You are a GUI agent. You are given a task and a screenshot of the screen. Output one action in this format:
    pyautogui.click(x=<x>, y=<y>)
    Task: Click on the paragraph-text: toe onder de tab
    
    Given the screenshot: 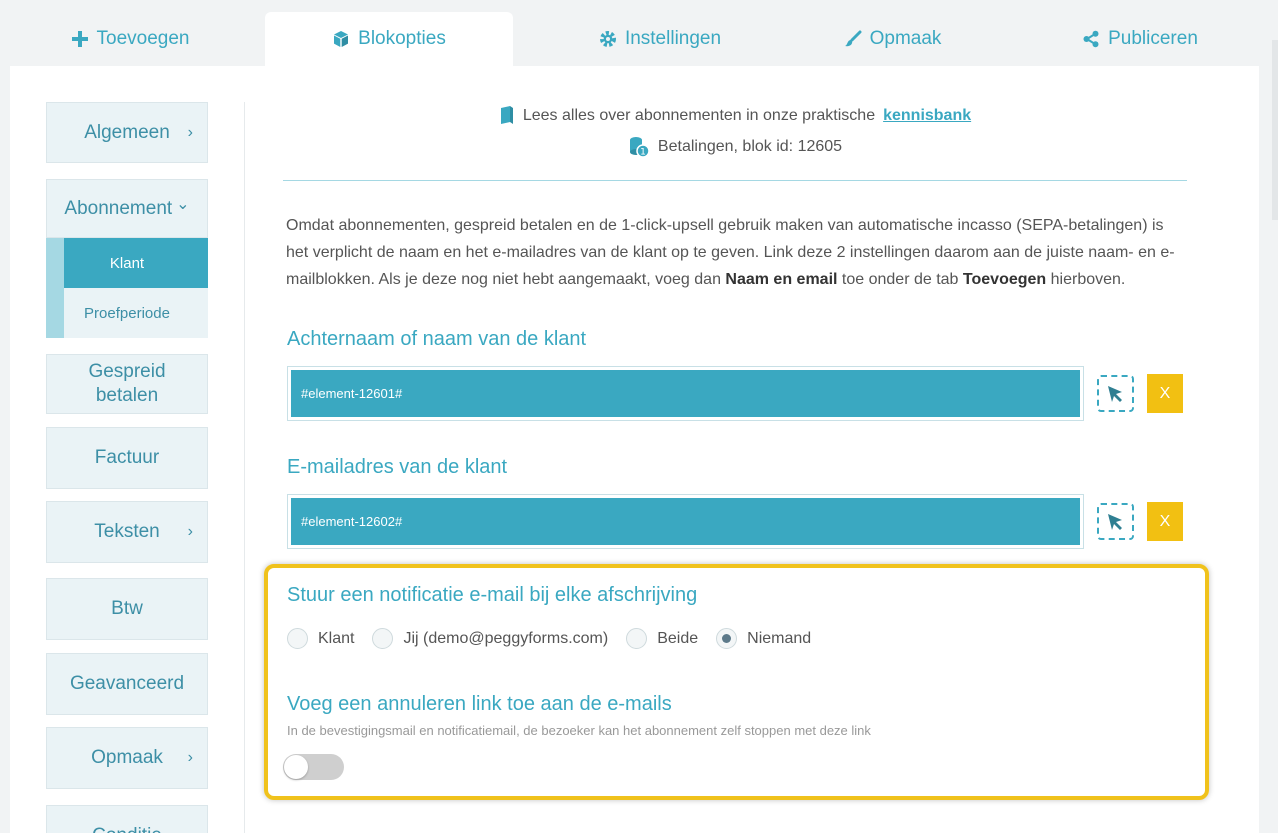 What is the action you would take?
    pyautogui.click(x=900, y=279)
    